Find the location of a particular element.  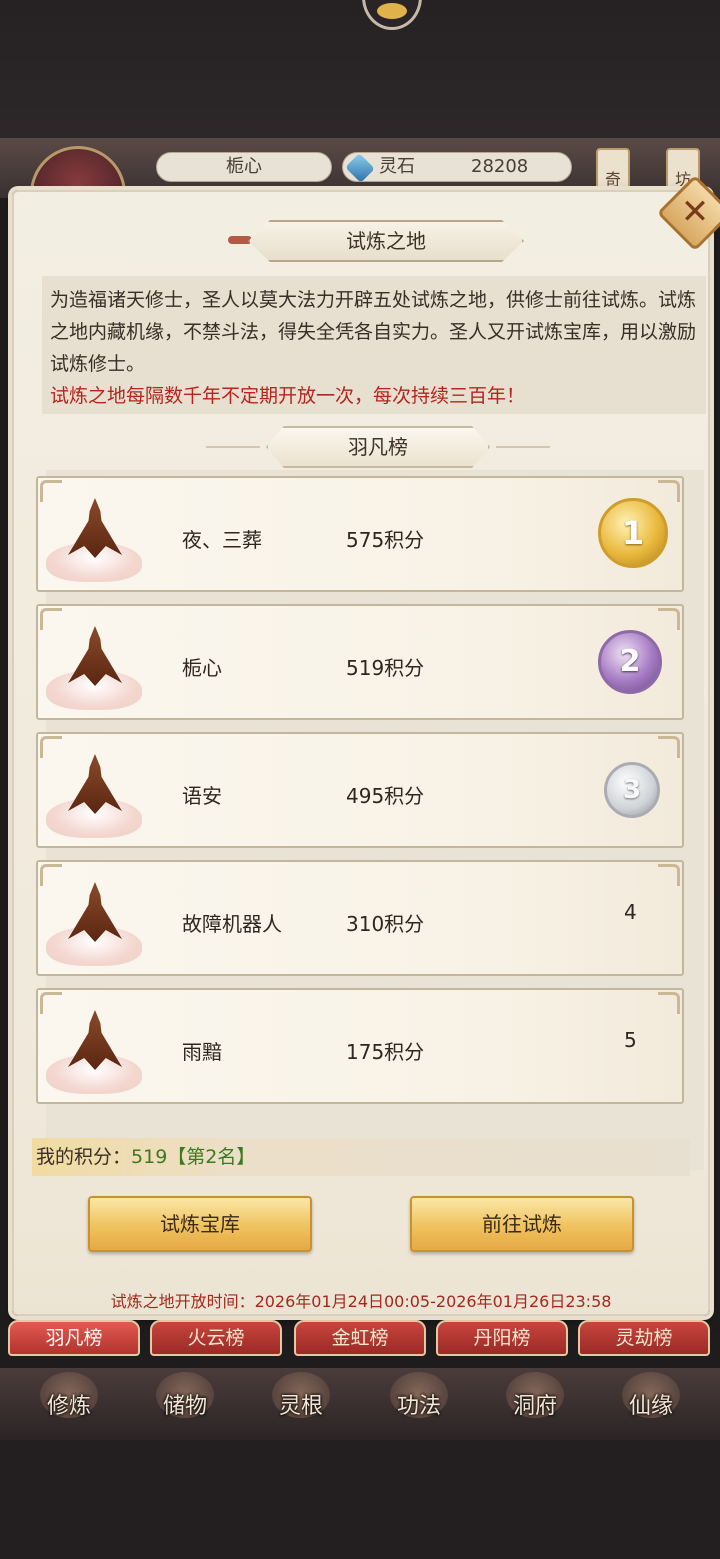

player-name: 故障机器人 is located at coordinates (232, 924).